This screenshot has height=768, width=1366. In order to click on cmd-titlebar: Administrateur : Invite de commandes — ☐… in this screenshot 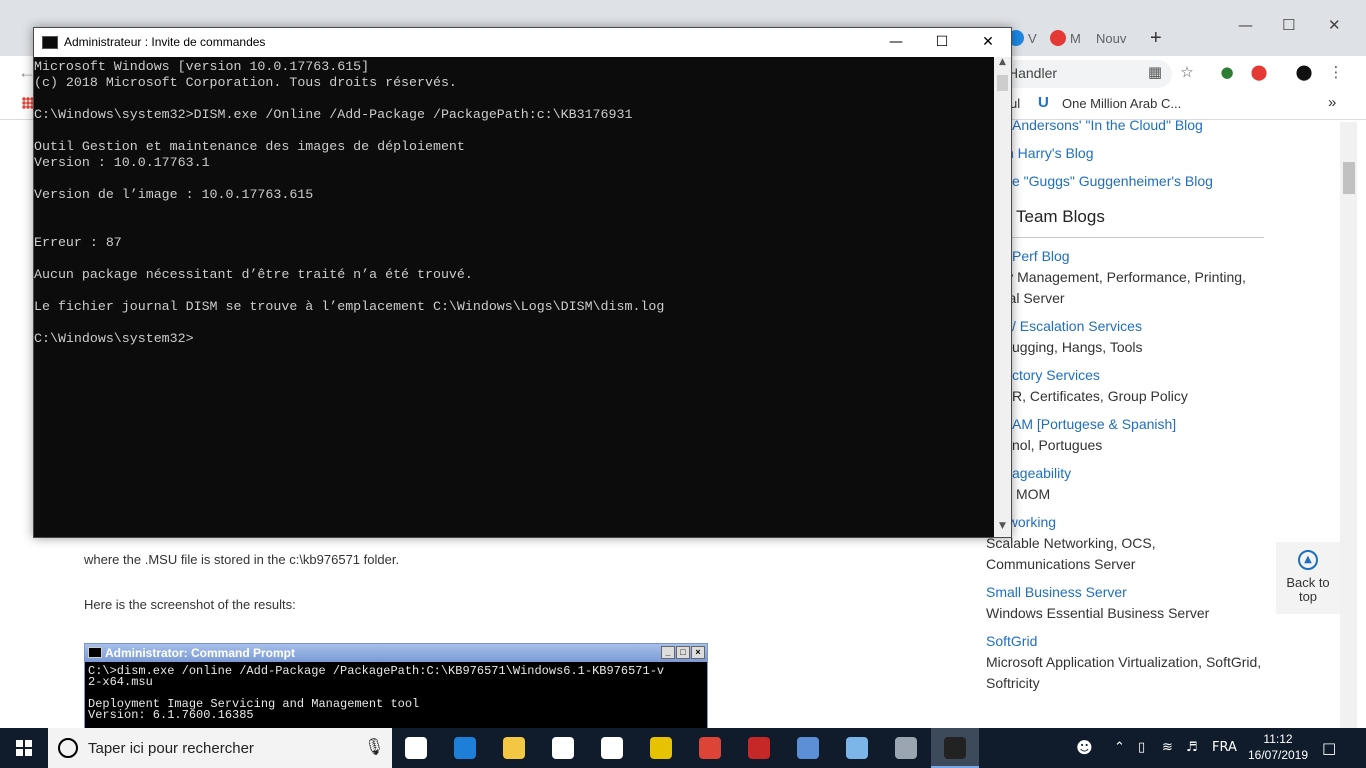, I will do `click(522, 42)`.